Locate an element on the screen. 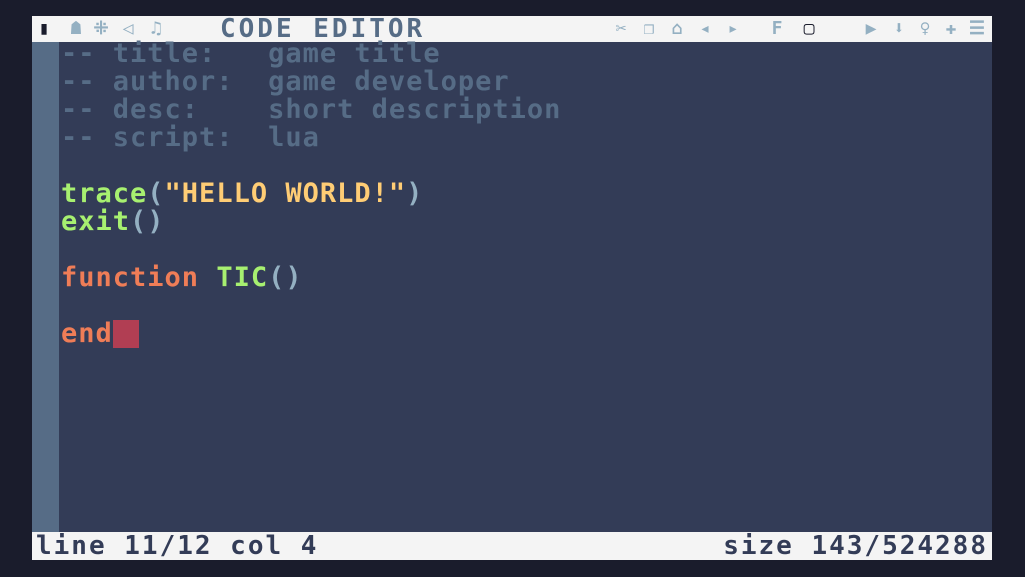  copy-icon: ❐ is located at coordinates (649, 29).